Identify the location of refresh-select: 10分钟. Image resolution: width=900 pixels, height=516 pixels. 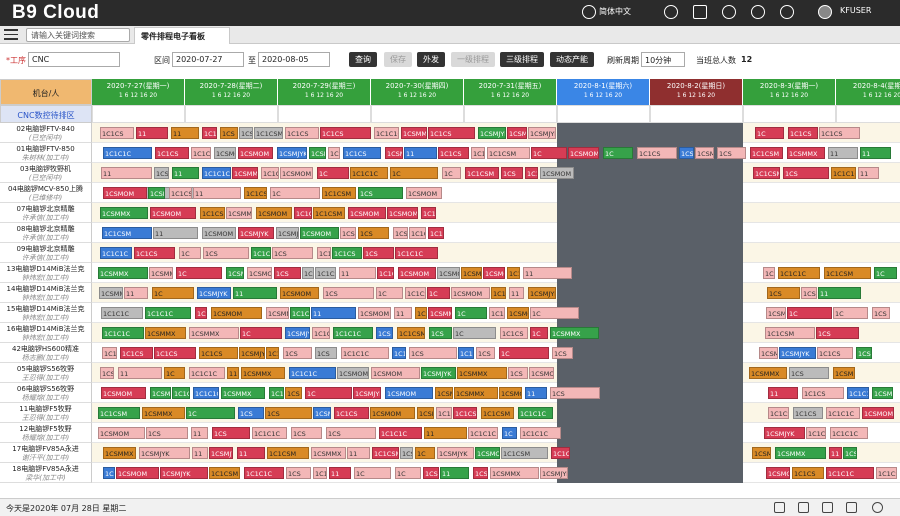
(663, 59).